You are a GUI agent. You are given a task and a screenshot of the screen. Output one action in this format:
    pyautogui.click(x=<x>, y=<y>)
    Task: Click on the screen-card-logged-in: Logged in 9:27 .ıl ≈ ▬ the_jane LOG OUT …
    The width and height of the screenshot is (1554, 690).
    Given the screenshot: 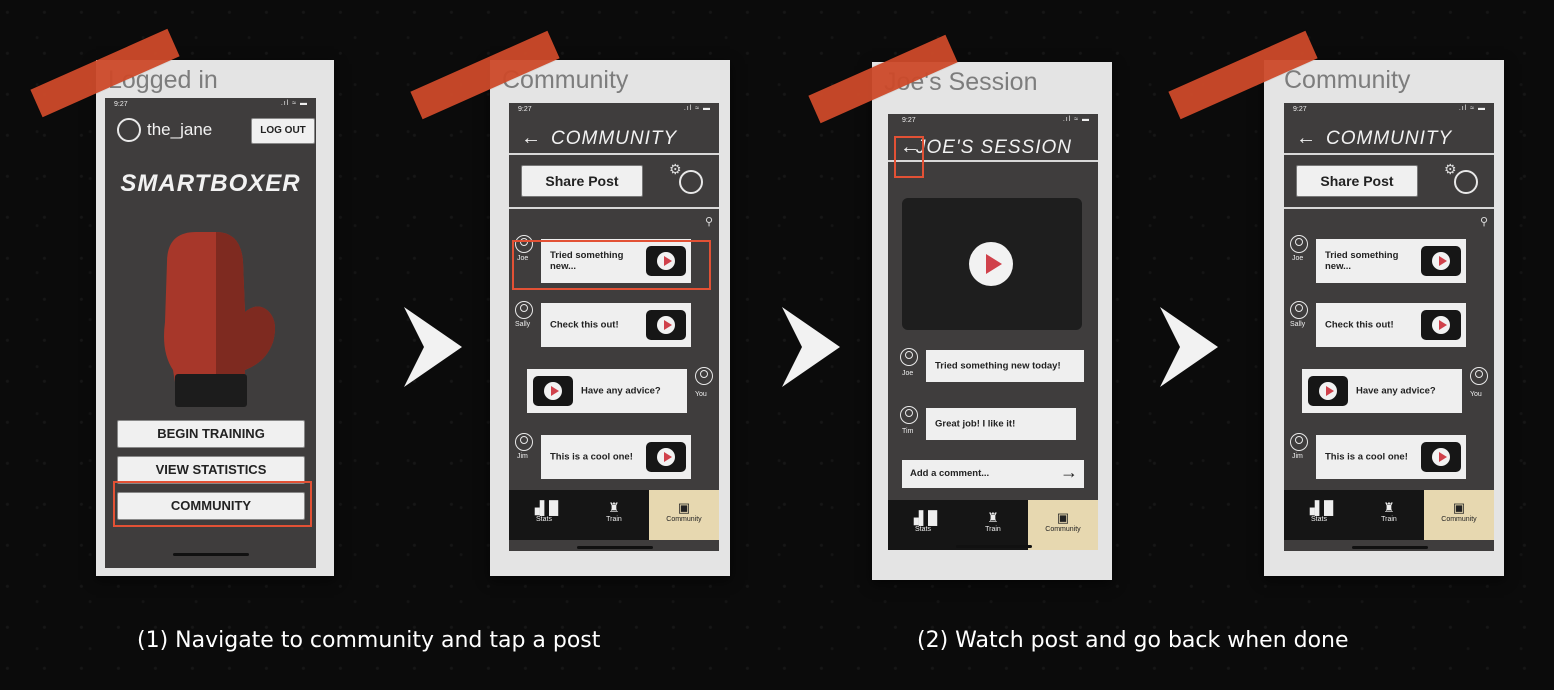 What is the action you would take?
    pyautogui.click(x=215, y=318)
    